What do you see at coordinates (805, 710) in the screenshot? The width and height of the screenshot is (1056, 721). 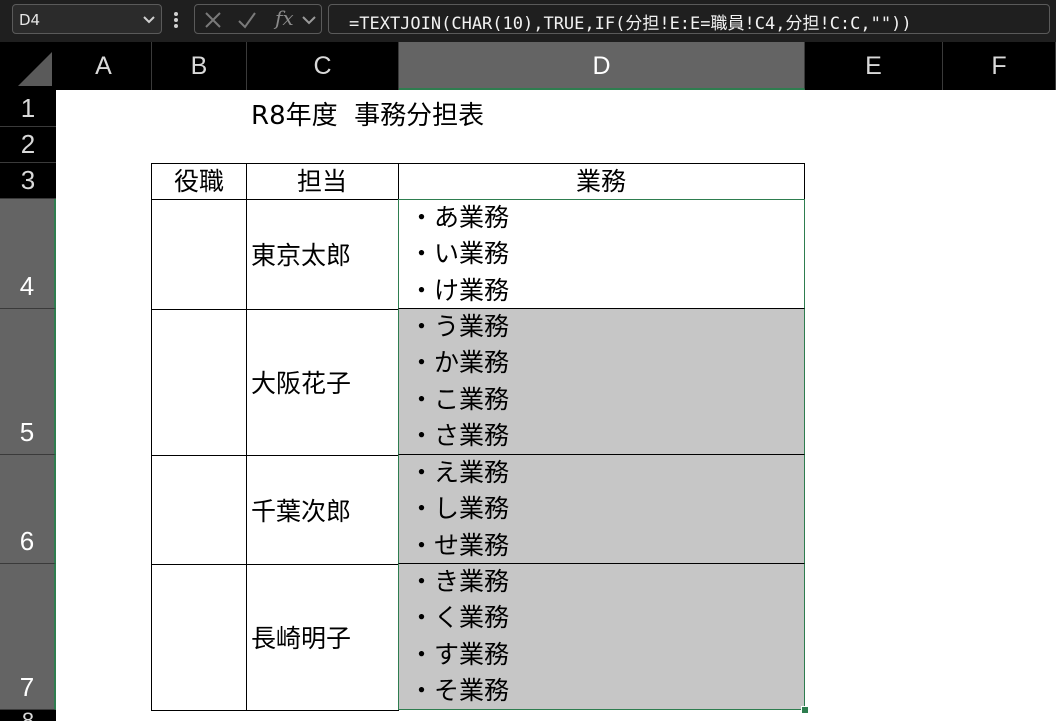 I see `fill-handle` at bounding box center [805, 710].